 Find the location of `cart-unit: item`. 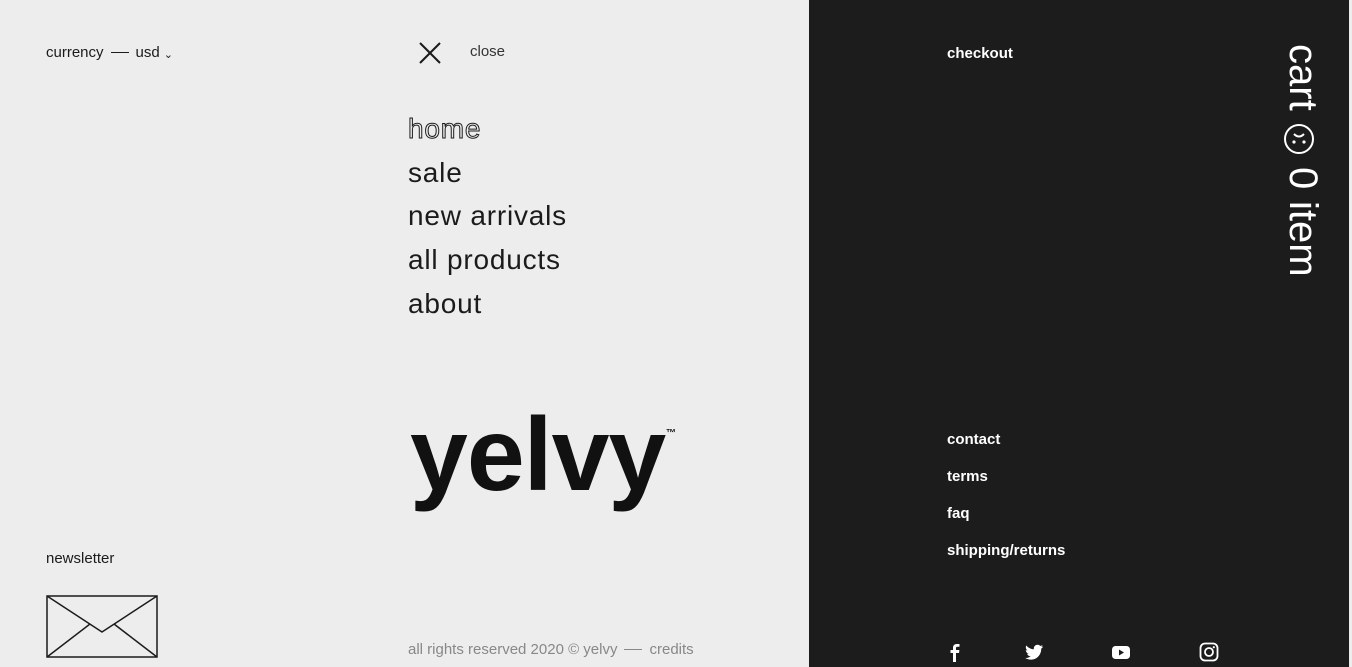

cart-unit: item is located at coordinates (1303, 238).